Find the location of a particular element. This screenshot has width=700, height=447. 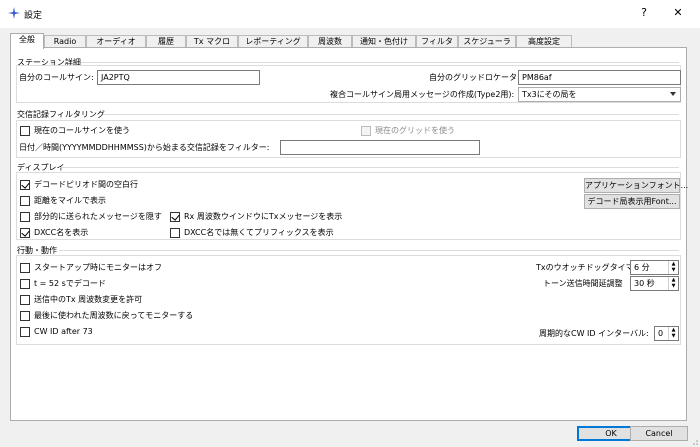

cwid-interval-value: 0 is located at coordinates (661, 333).